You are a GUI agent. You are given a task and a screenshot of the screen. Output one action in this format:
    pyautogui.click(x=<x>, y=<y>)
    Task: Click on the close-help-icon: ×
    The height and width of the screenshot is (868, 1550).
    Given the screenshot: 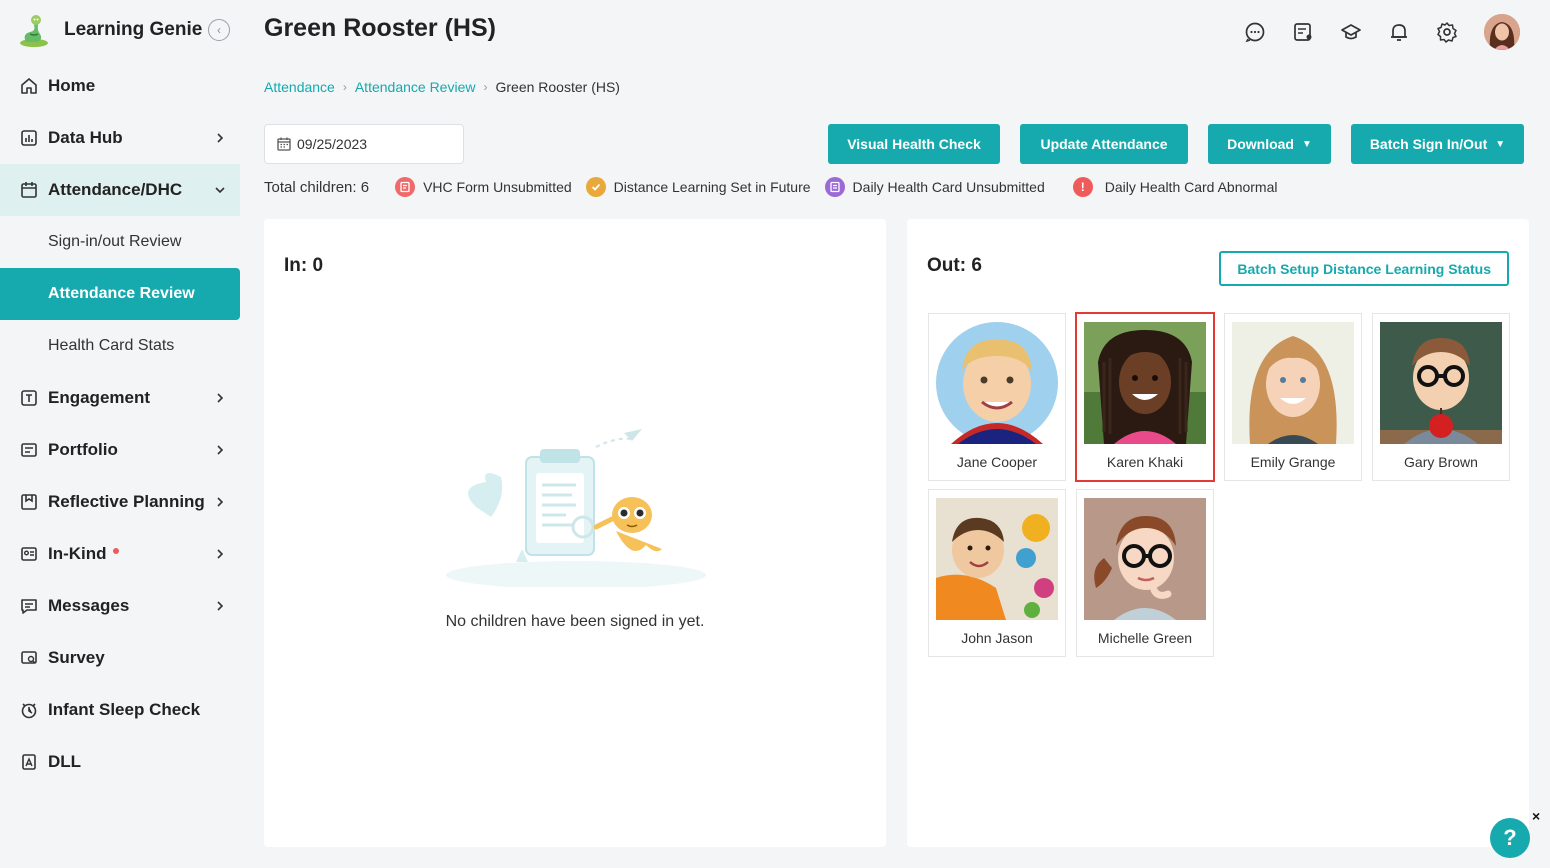 What is the action you would take?
    pyautogui.click(x=1536, y=816)
    